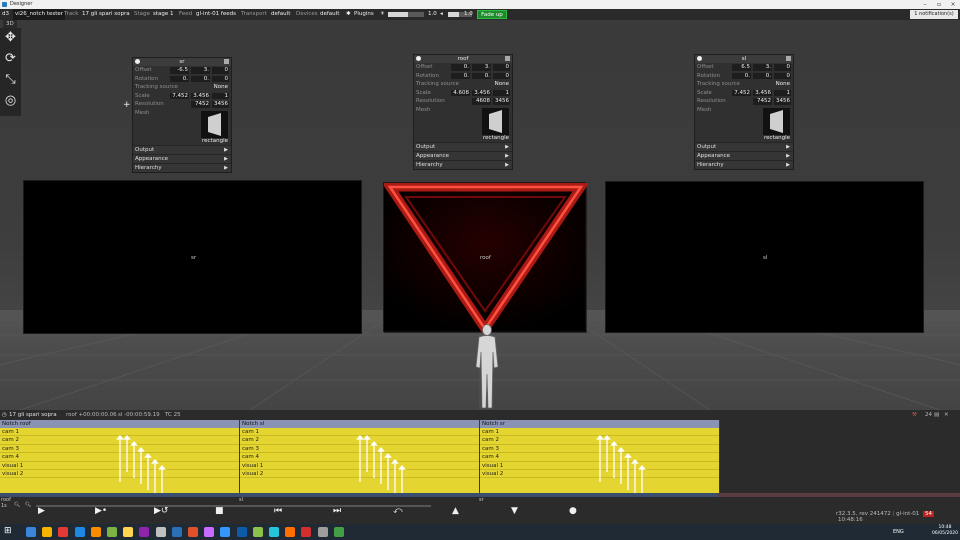 This screenshot has height=540, width=960. I want to click on offset-field-0: 0., so click(460, 67).